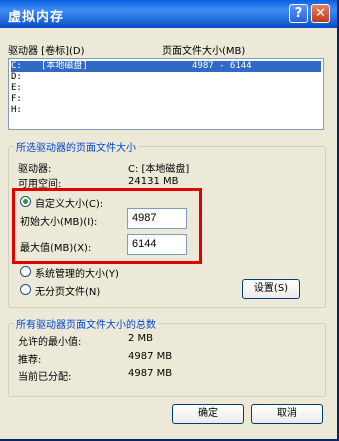  I want to click on no-paging-label: 无分页文件(N), so click(67, 290).